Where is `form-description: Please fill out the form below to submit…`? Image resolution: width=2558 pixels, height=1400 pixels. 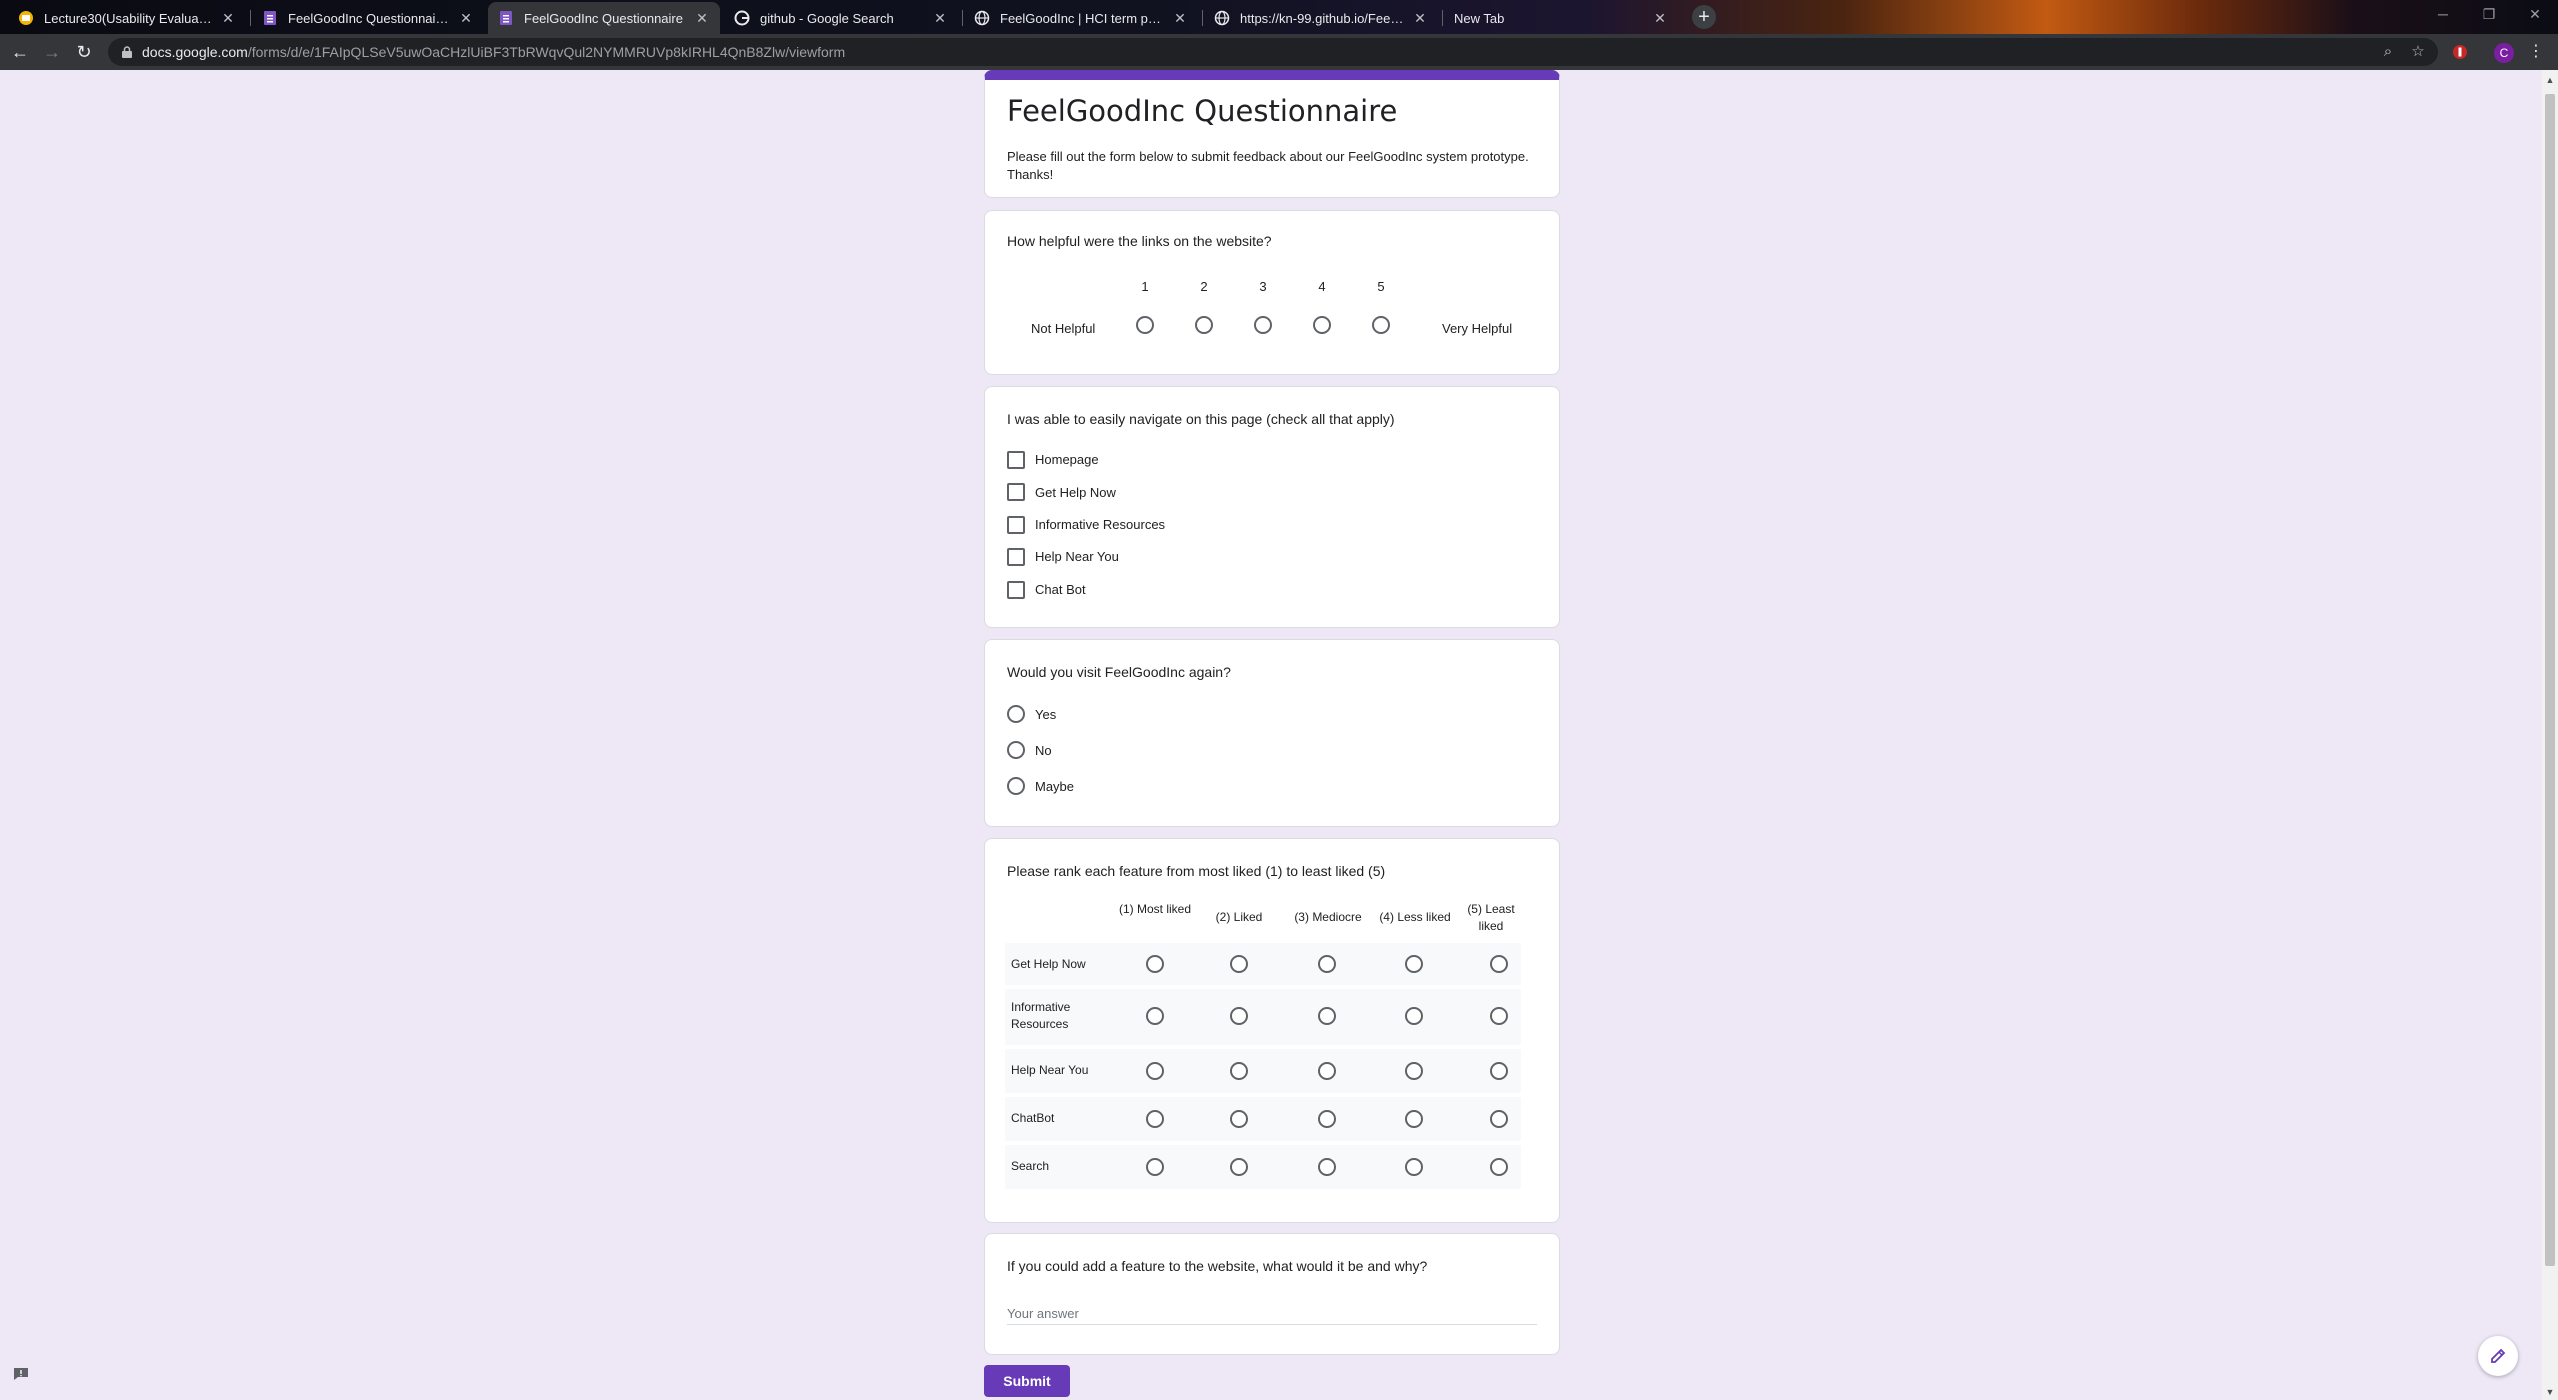 form-description: Please fill out the form below to submit… is located at coordinates (1268, 165).